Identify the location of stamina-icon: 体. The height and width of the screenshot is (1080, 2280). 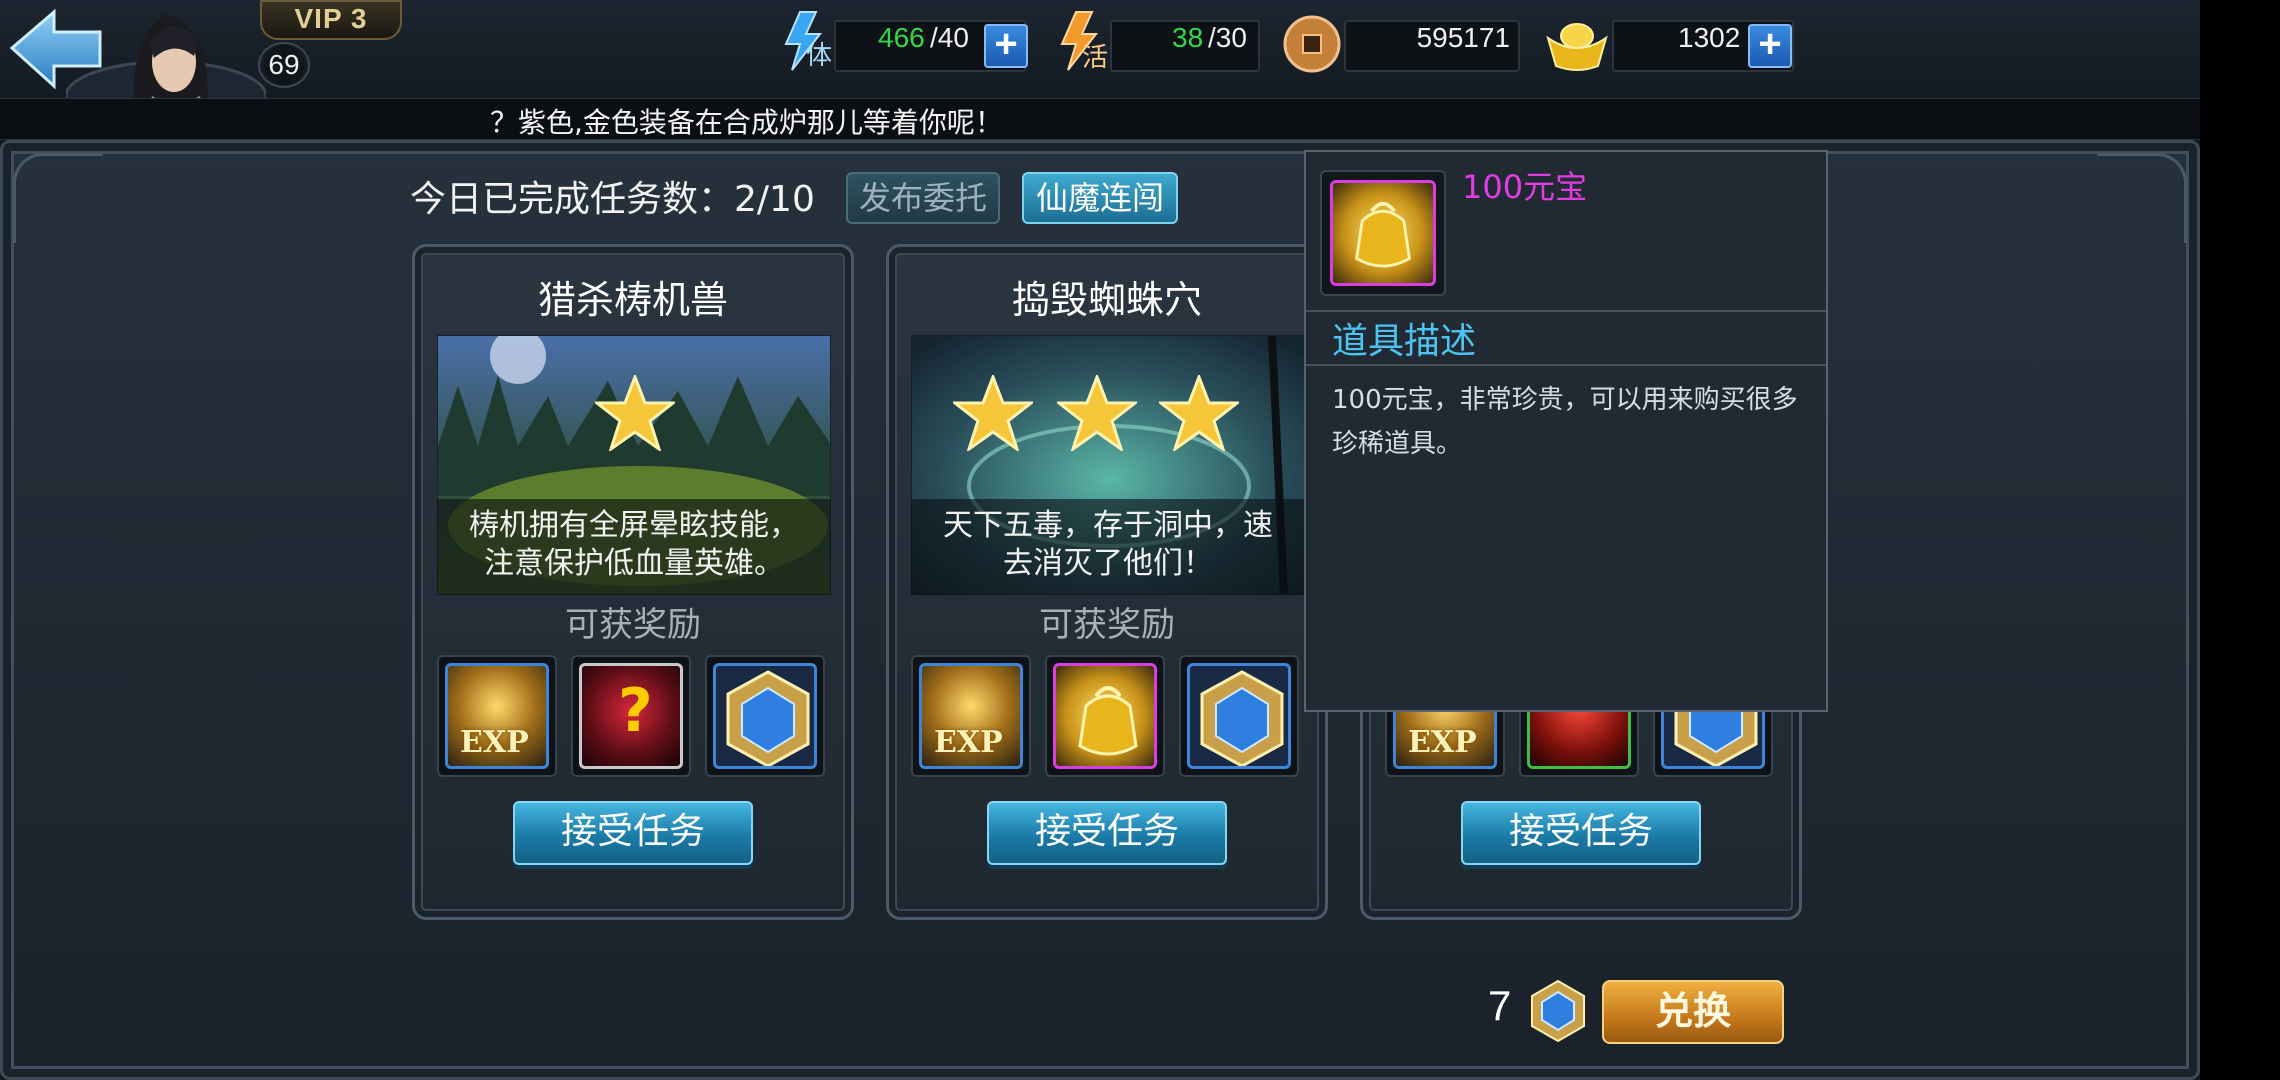
(809, 41).